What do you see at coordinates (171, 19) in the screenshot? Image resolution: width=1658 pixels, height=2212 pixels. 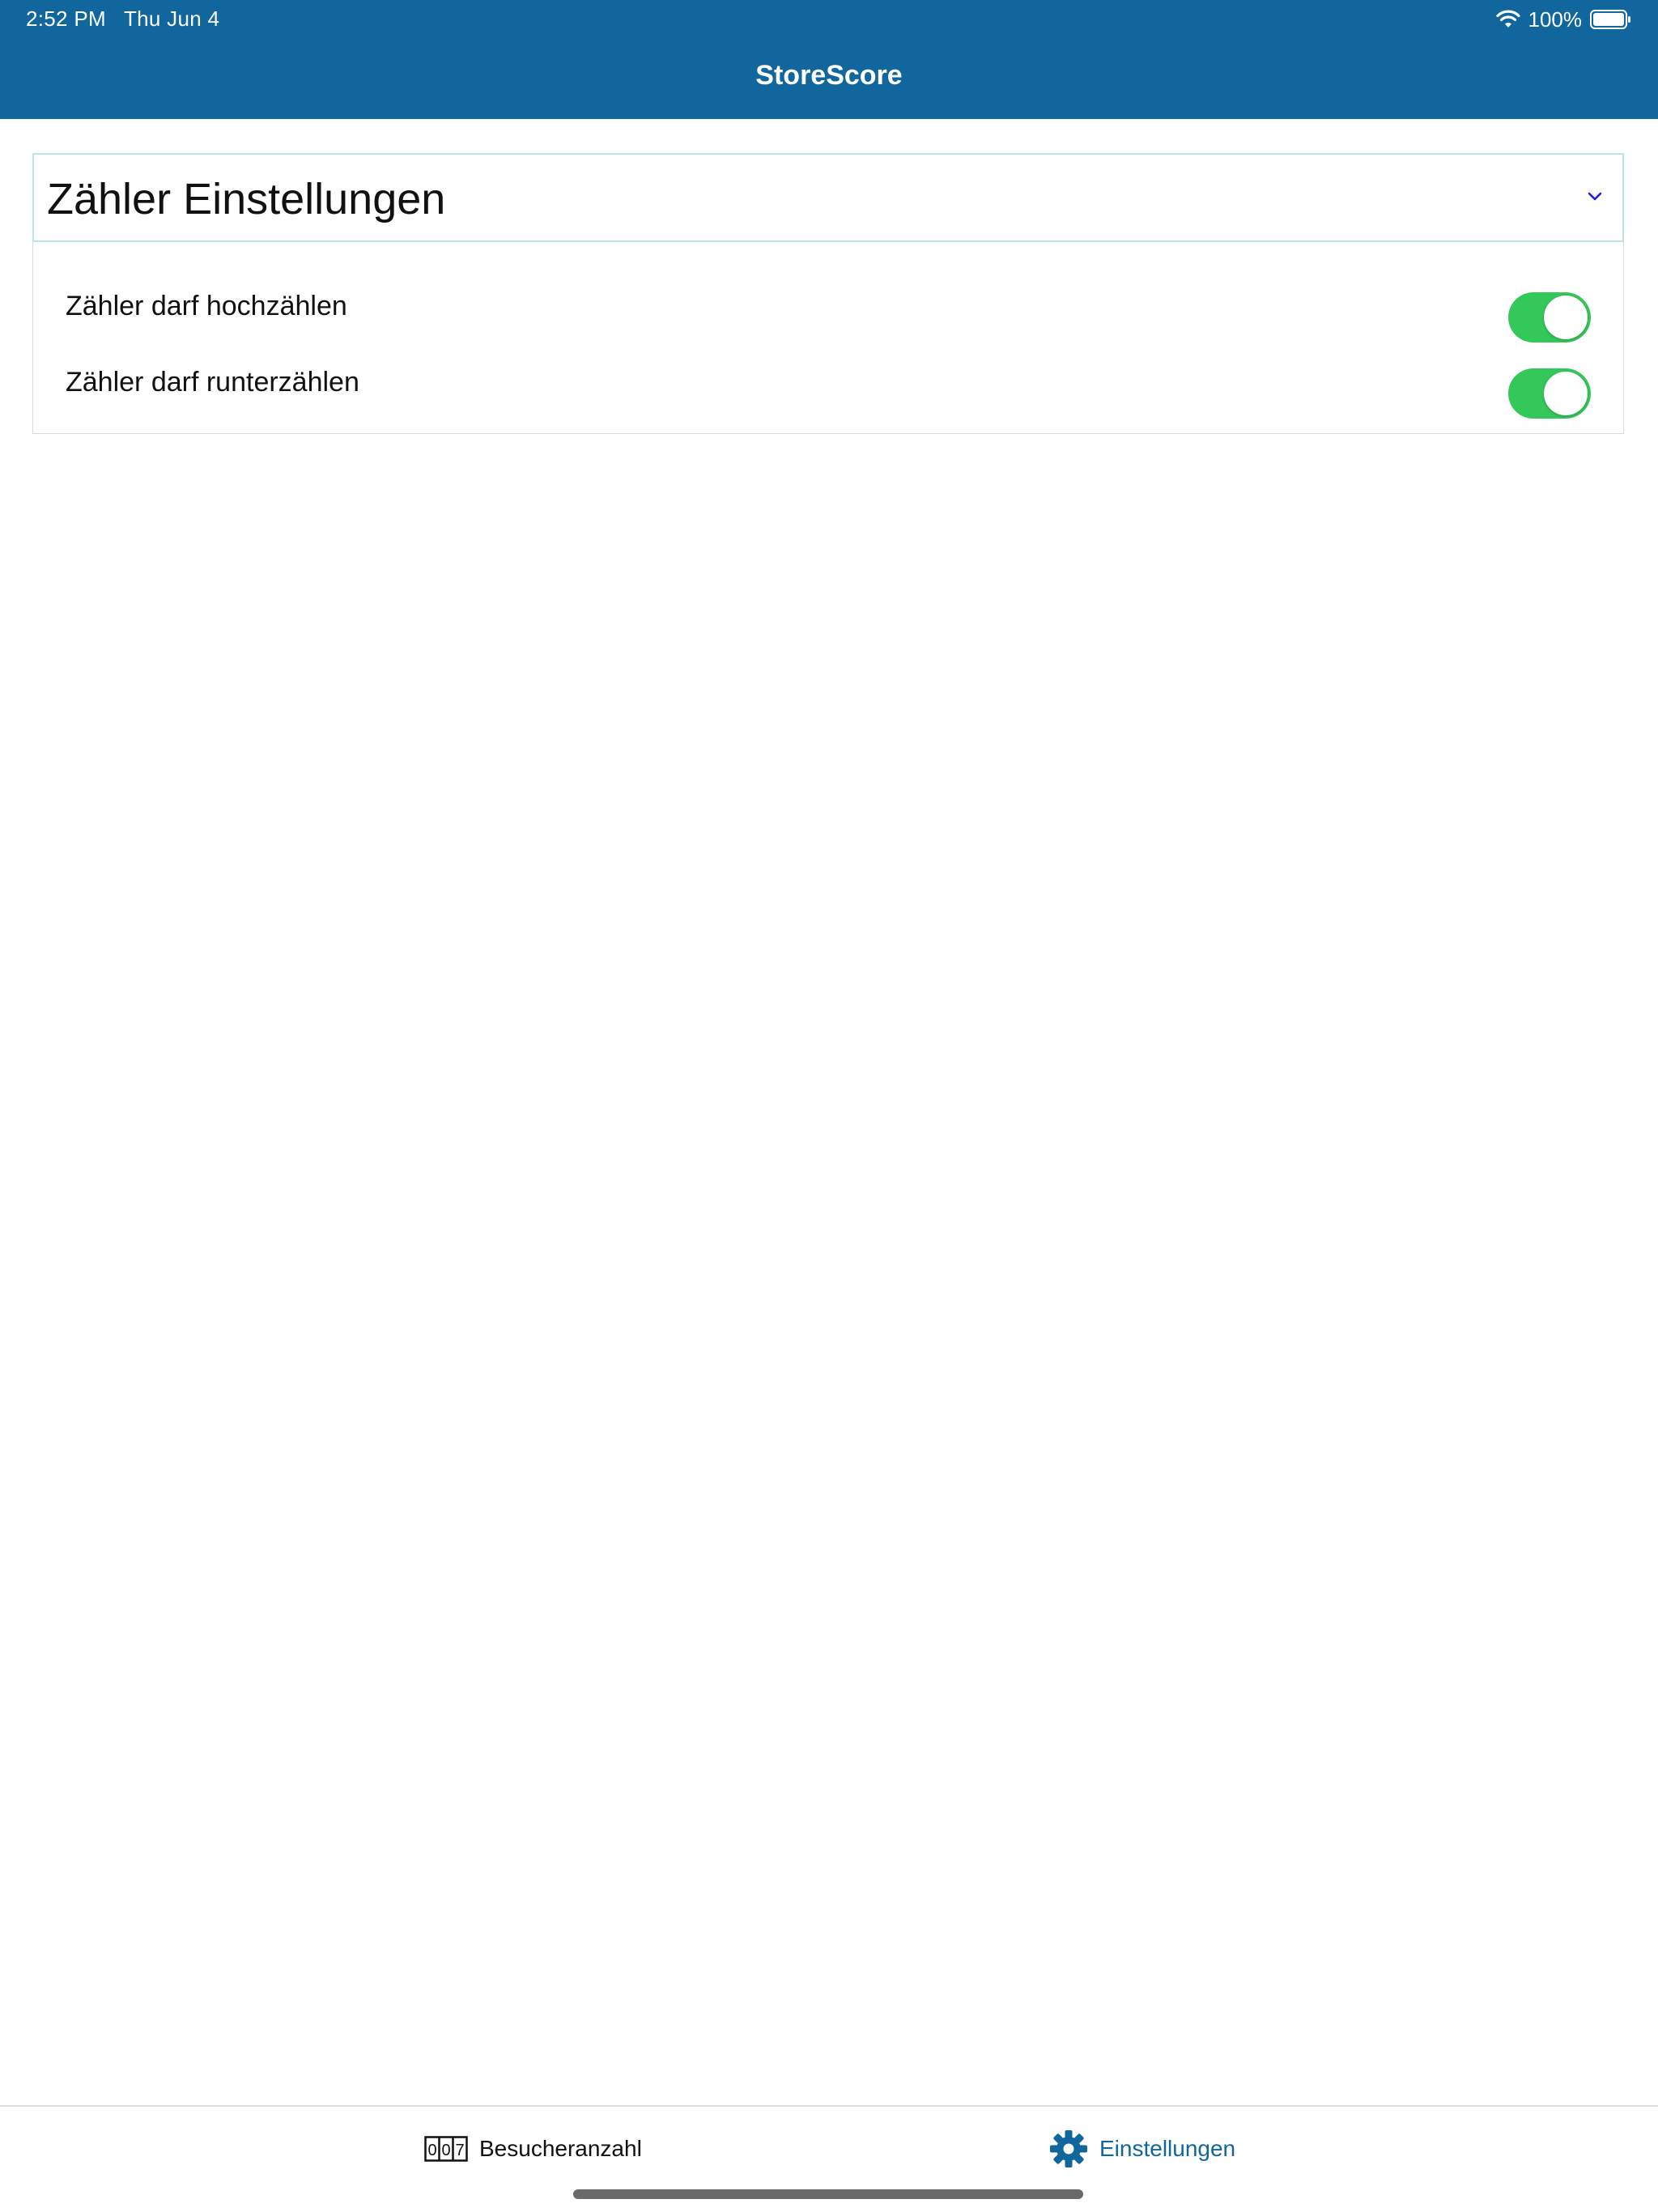 I see `status-date: Thu Jun 4` at bounding box center [171, 19].